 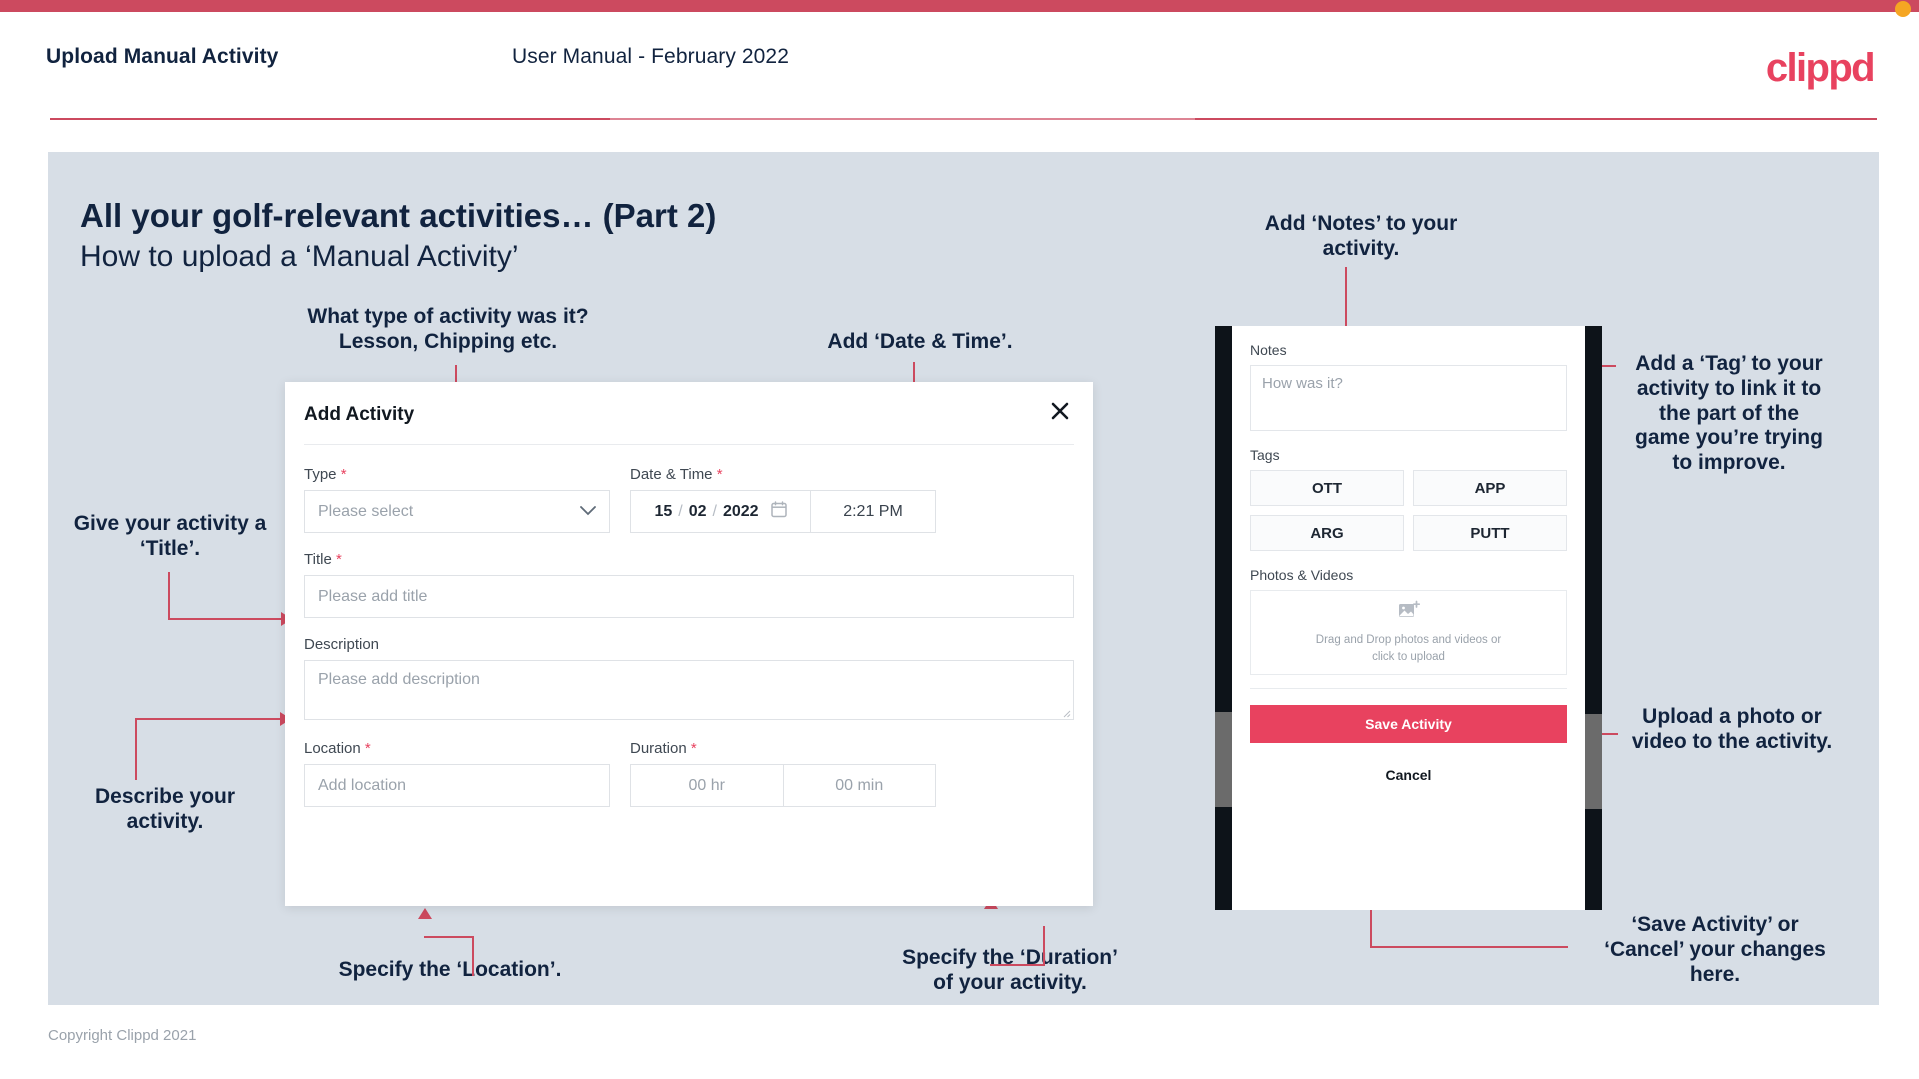 I want to click on location-placeholder: Add location, so click(x=362, y=785).